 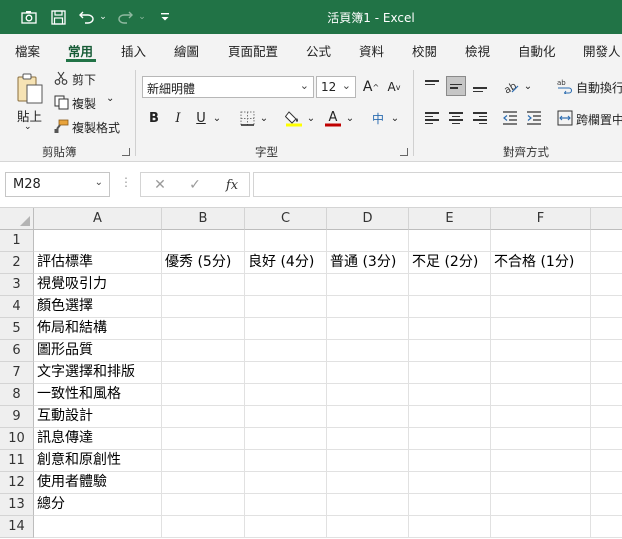 I want to click on cell-d11, so click(x=368, y=461).